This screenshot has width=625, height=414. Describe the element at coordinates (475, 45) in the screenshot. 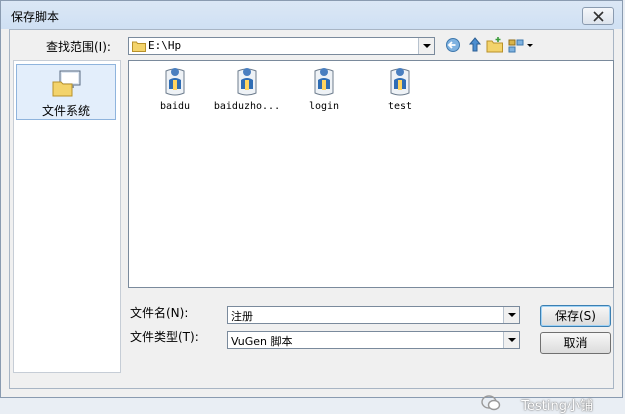

I see `up-folder-icon` at that location.